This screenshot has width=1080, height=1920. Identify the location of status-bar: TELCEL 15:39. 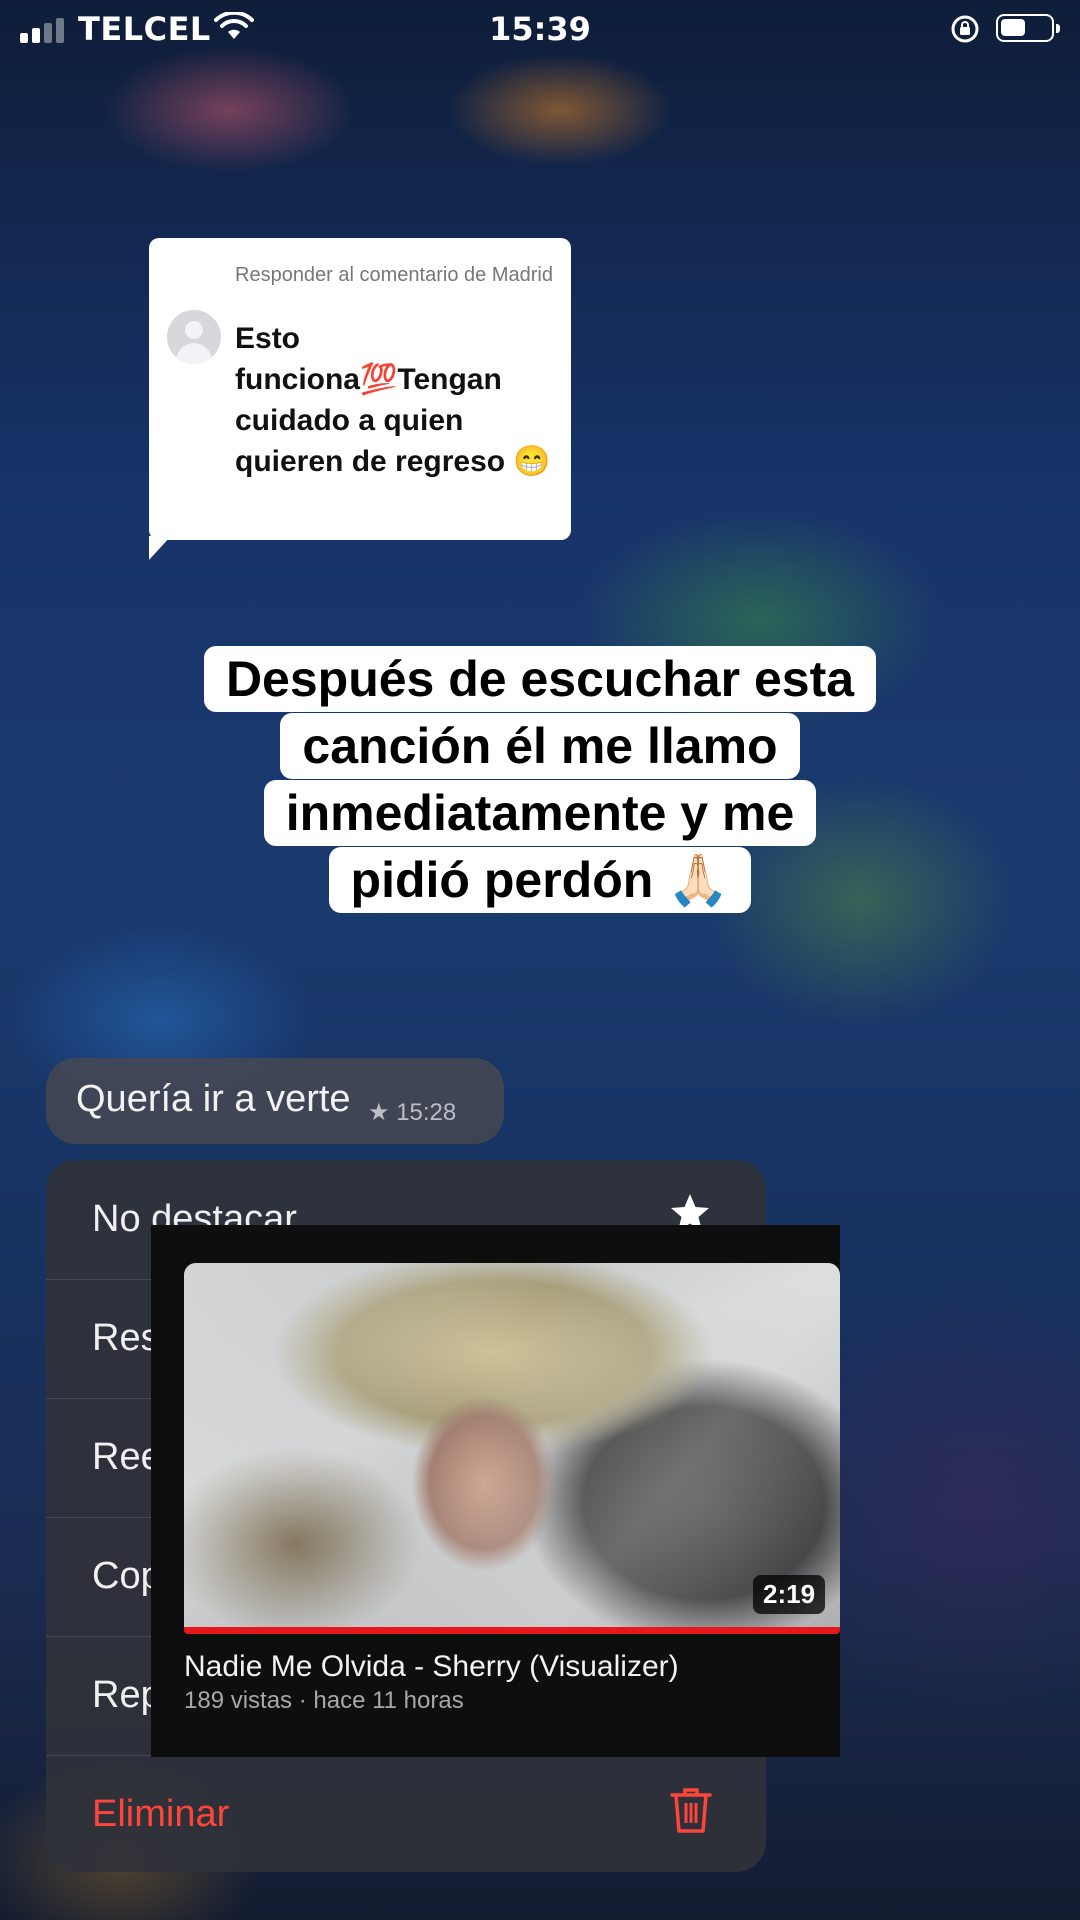
(540, 29).